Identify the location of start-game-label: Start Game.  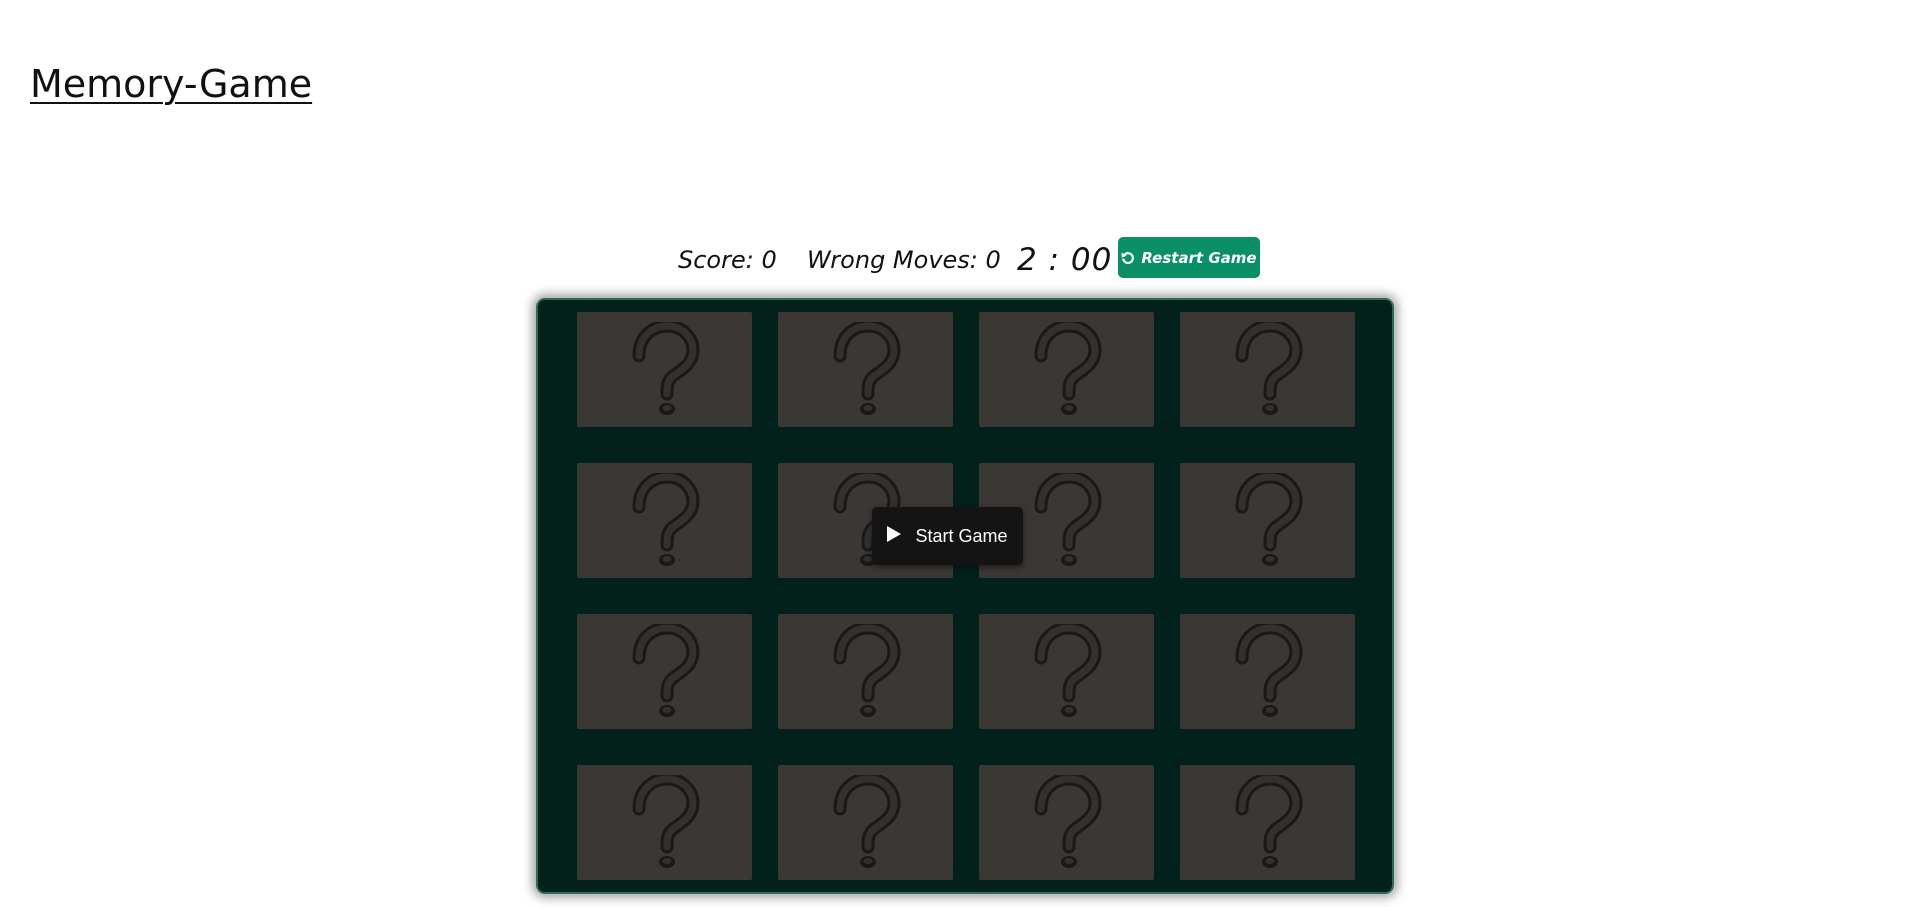
(961, 535).